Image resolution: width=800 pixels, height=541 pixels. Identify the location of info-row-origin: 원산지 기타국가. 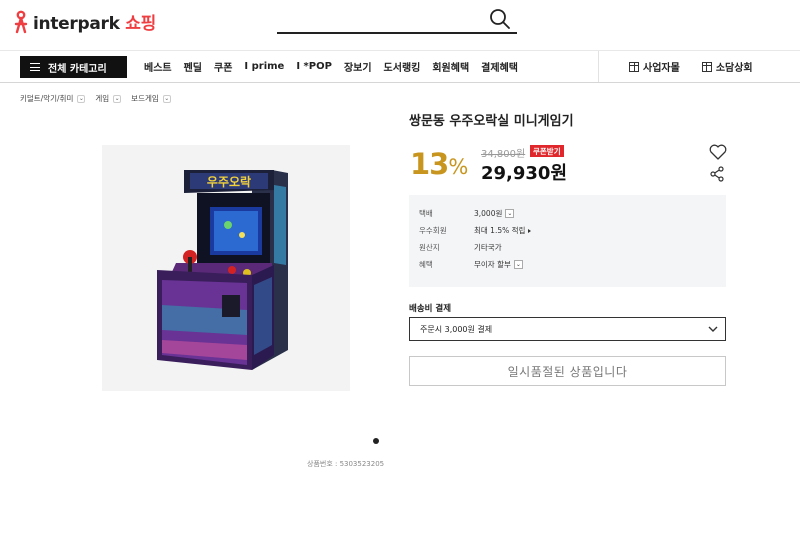
(460, 247).